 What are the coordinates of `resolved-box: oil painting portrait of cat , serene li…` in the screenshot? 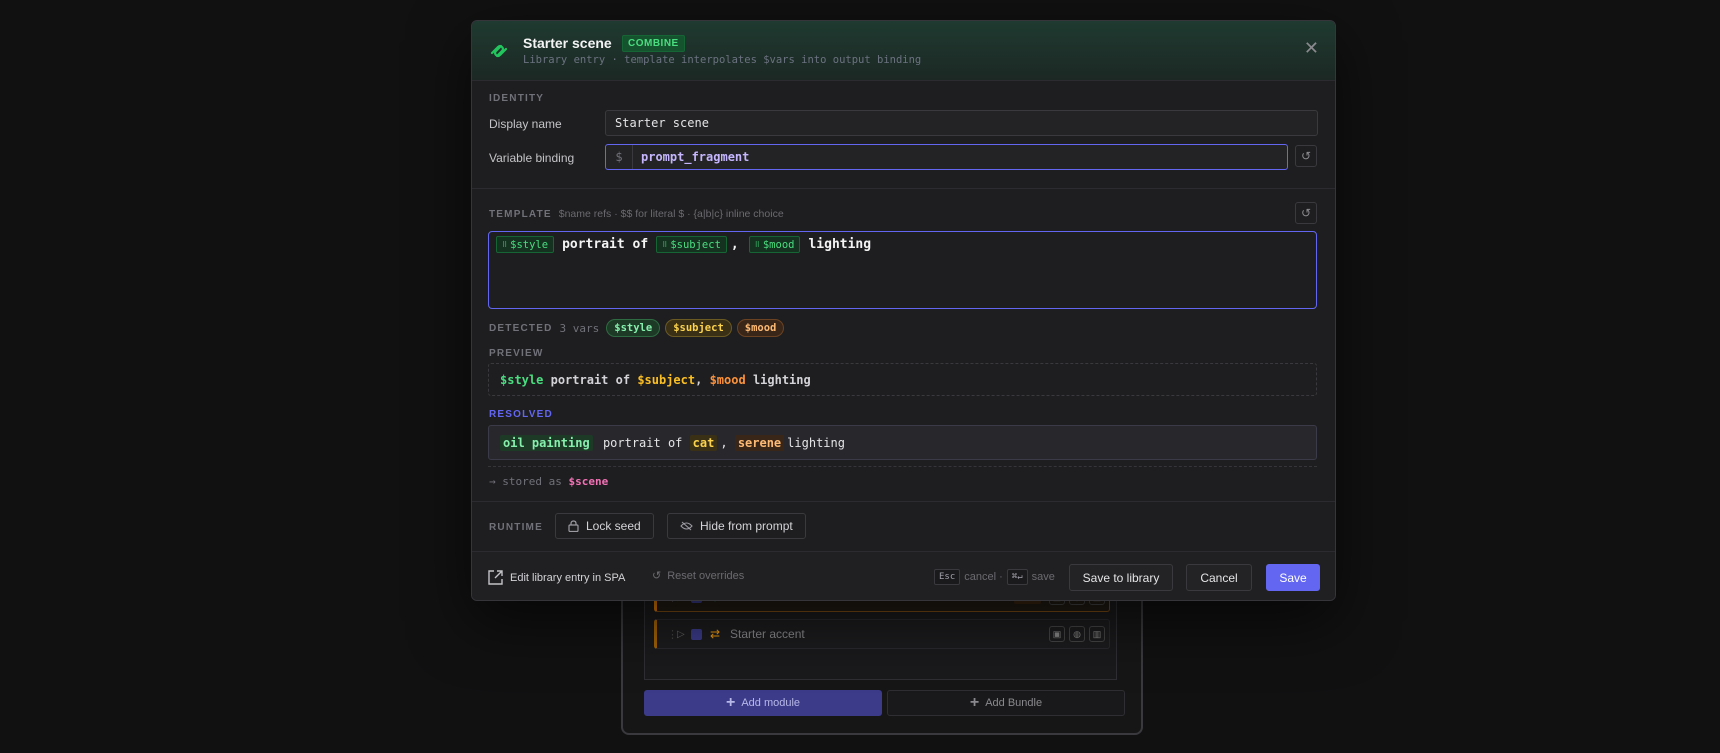 It's located at (902, 442).